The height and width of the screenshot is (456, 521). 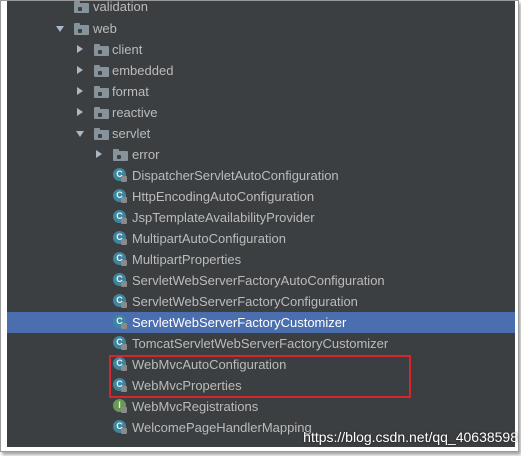 What do you see at coordinates (261, 49) in the screenshot?
I see `tree-item-client: client` at bounding box center [261, 49].